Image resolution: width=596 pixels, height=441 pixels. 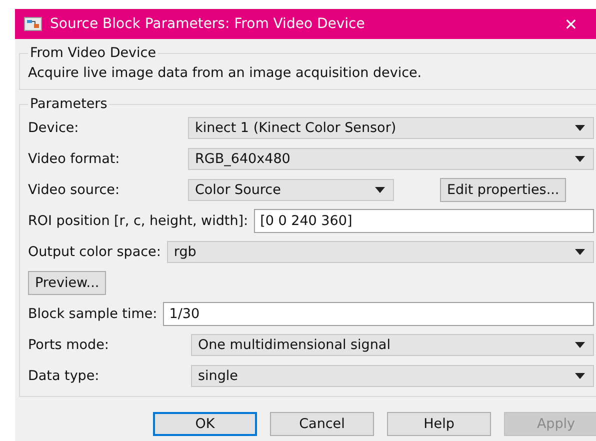 What do you see at coordinates (392, 345) in the screenshot?
I see `dropdown: One multidimensional signal` at bounding box center [392, 345].